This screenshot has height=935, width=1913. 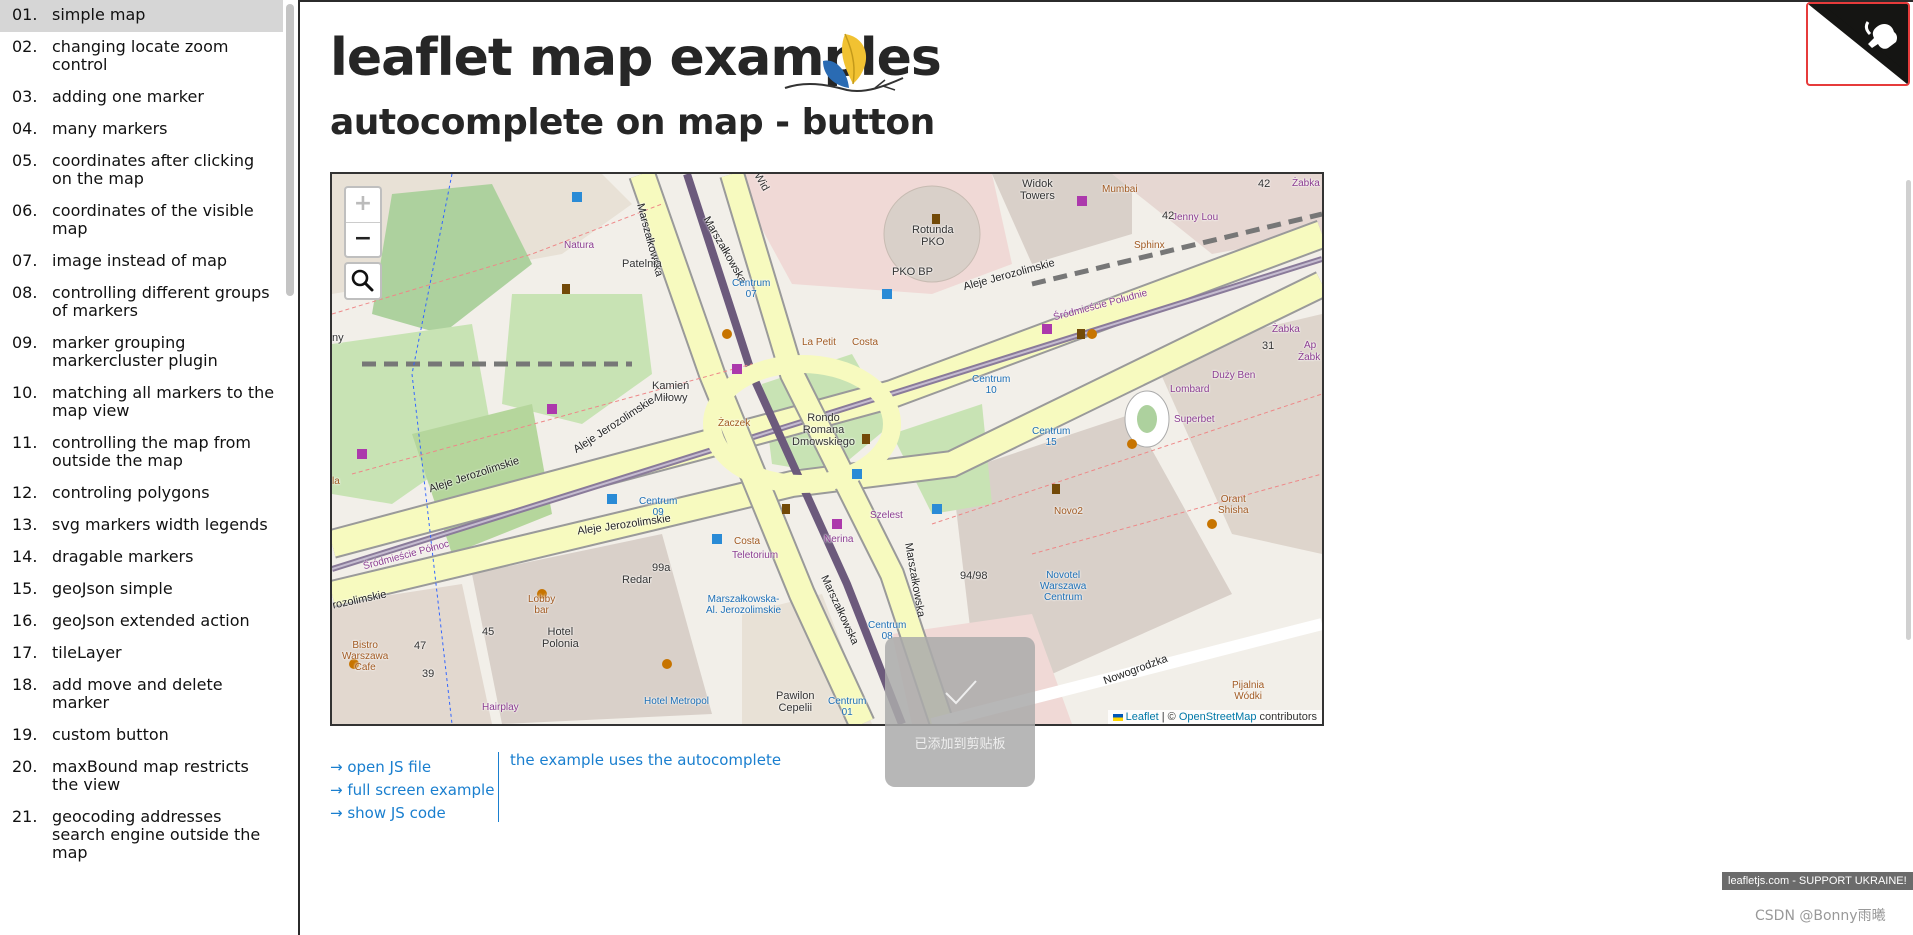 I want to click on sidebar-item-label: geoJson extended action, so click(x=151, y=620).